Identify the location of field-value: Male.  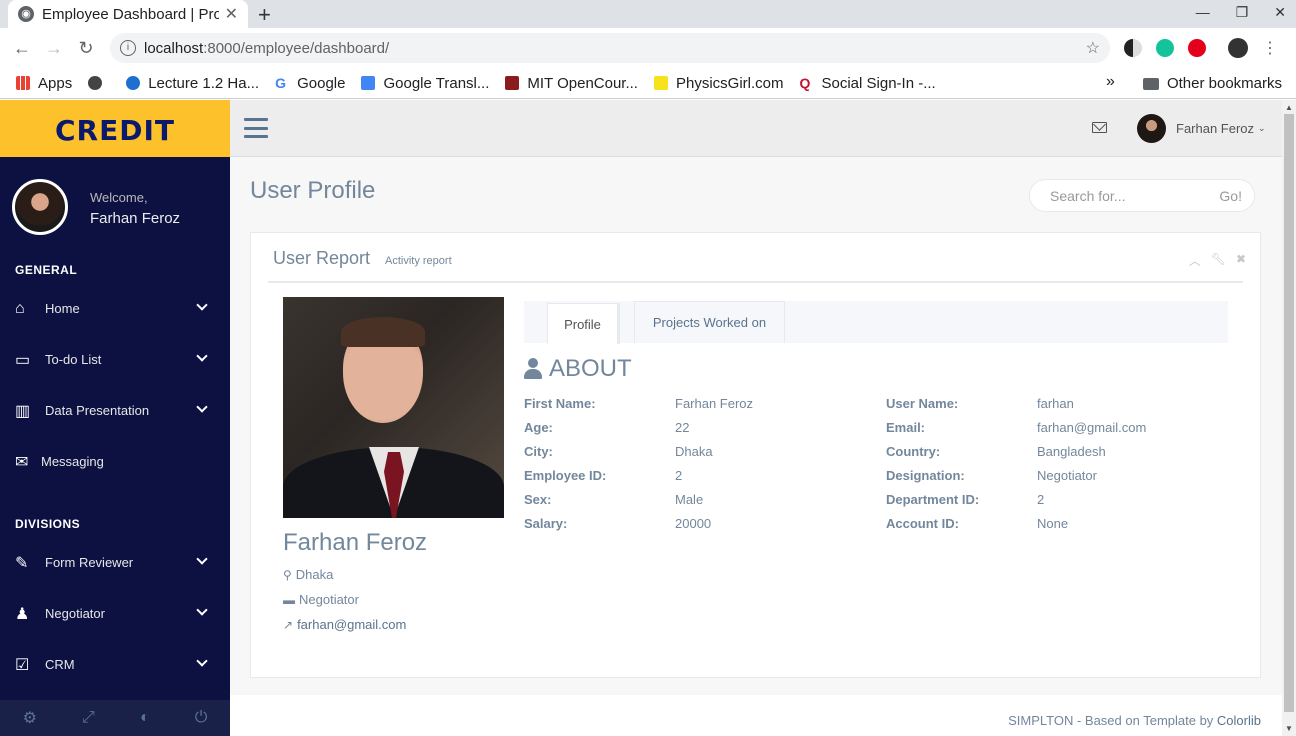
(689, 499).